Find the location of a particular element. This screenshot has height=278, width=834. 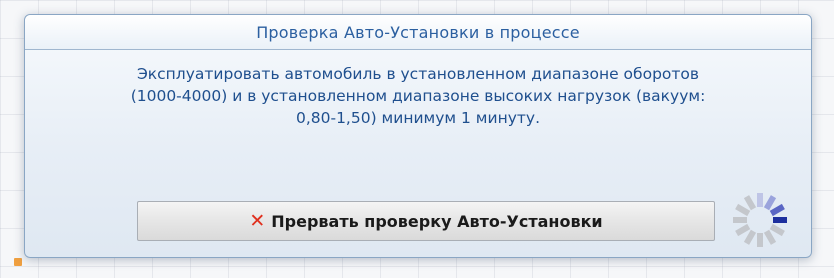

close-icon: ✕ is located at coordinates (257, 220).